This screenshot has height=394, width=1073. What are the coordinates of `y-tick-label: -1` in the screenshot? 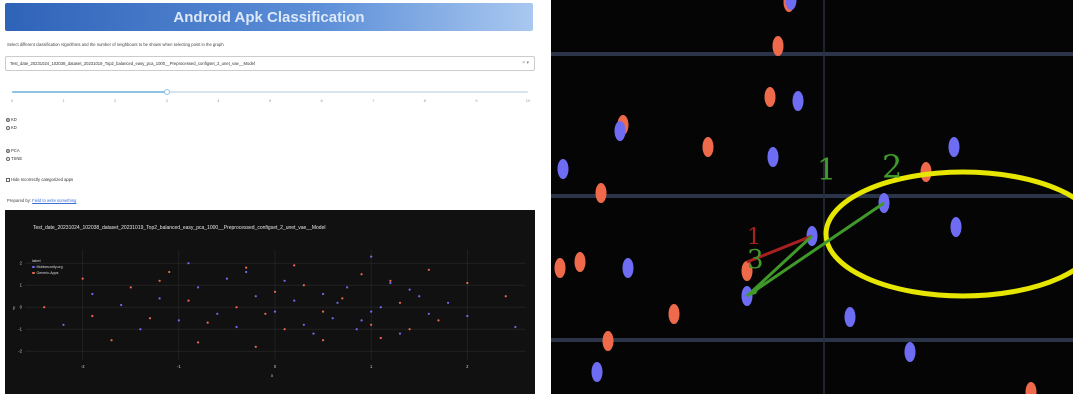 It's located at (20, 329).